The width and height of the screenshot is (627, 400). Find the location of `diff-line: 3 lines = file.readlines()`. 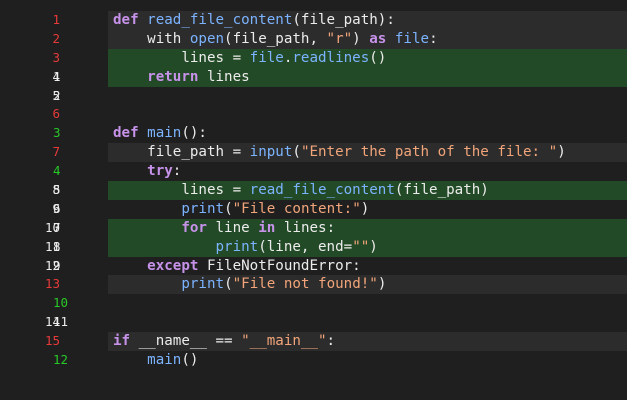

diff-line: 3 lines = file.readlines() is located at coordinates (313, 58).